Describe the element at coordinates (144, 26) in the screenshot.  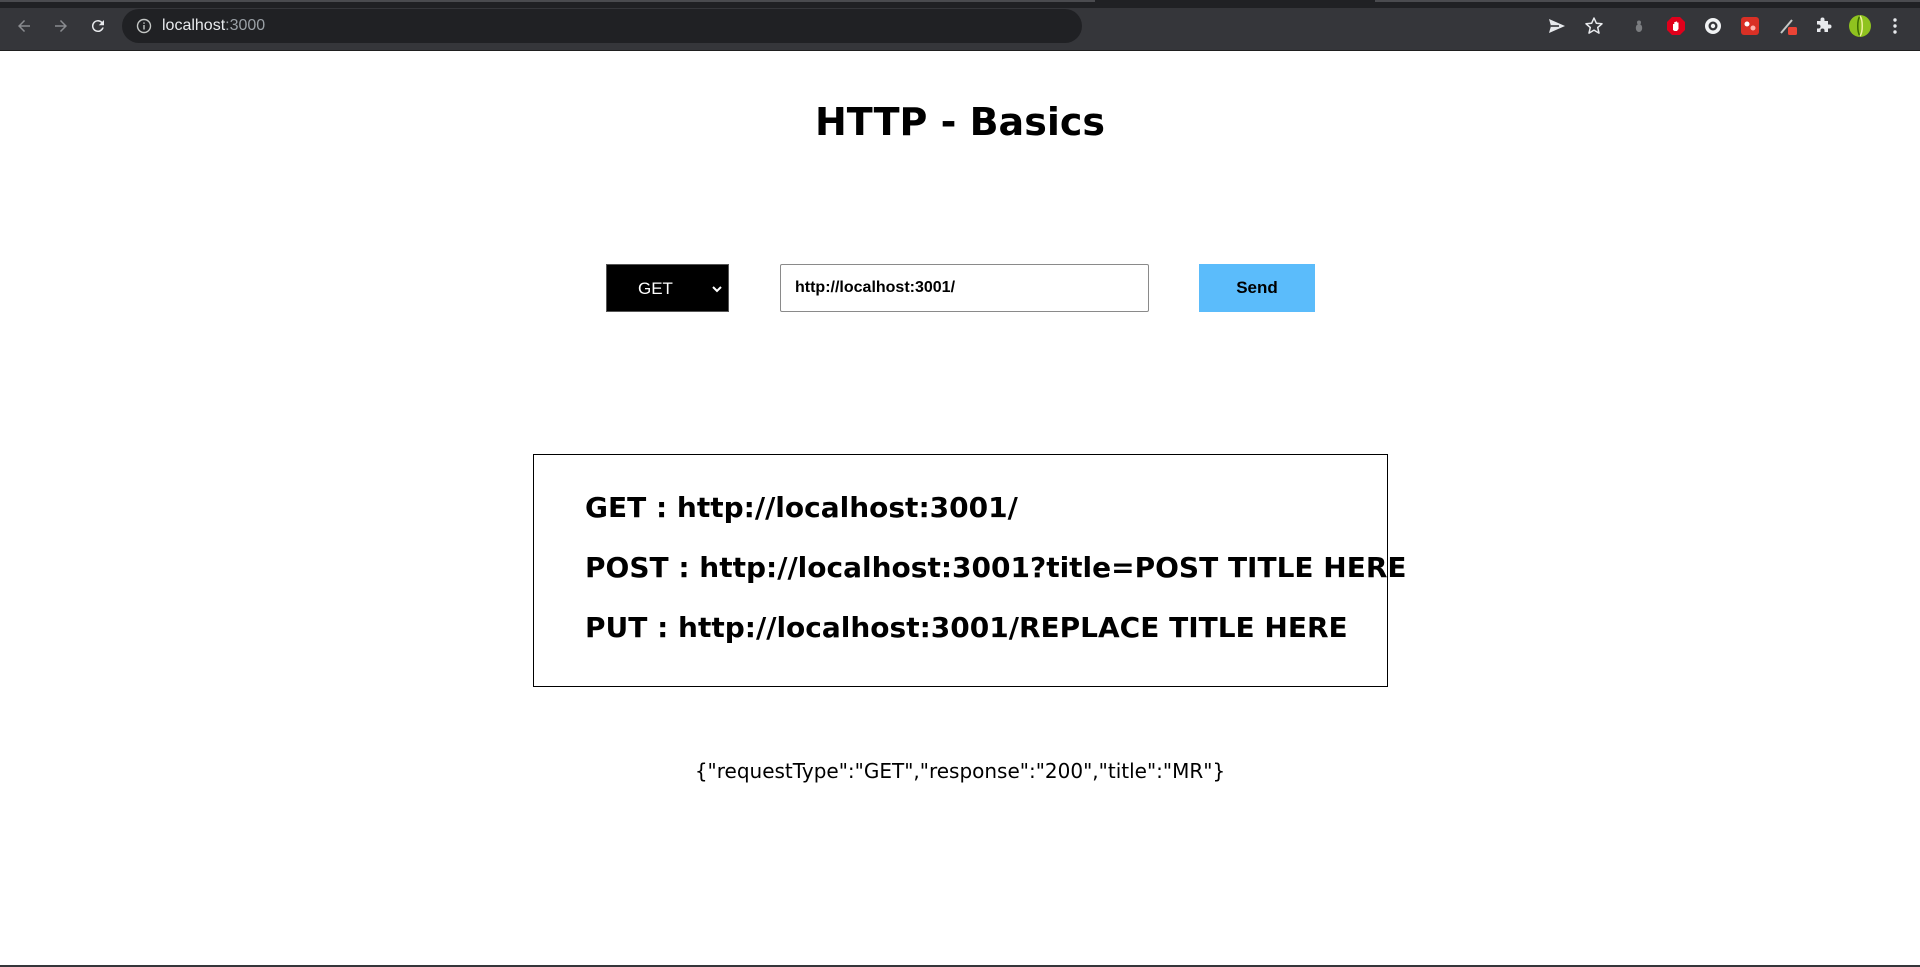
I see `info-icon` at that location.